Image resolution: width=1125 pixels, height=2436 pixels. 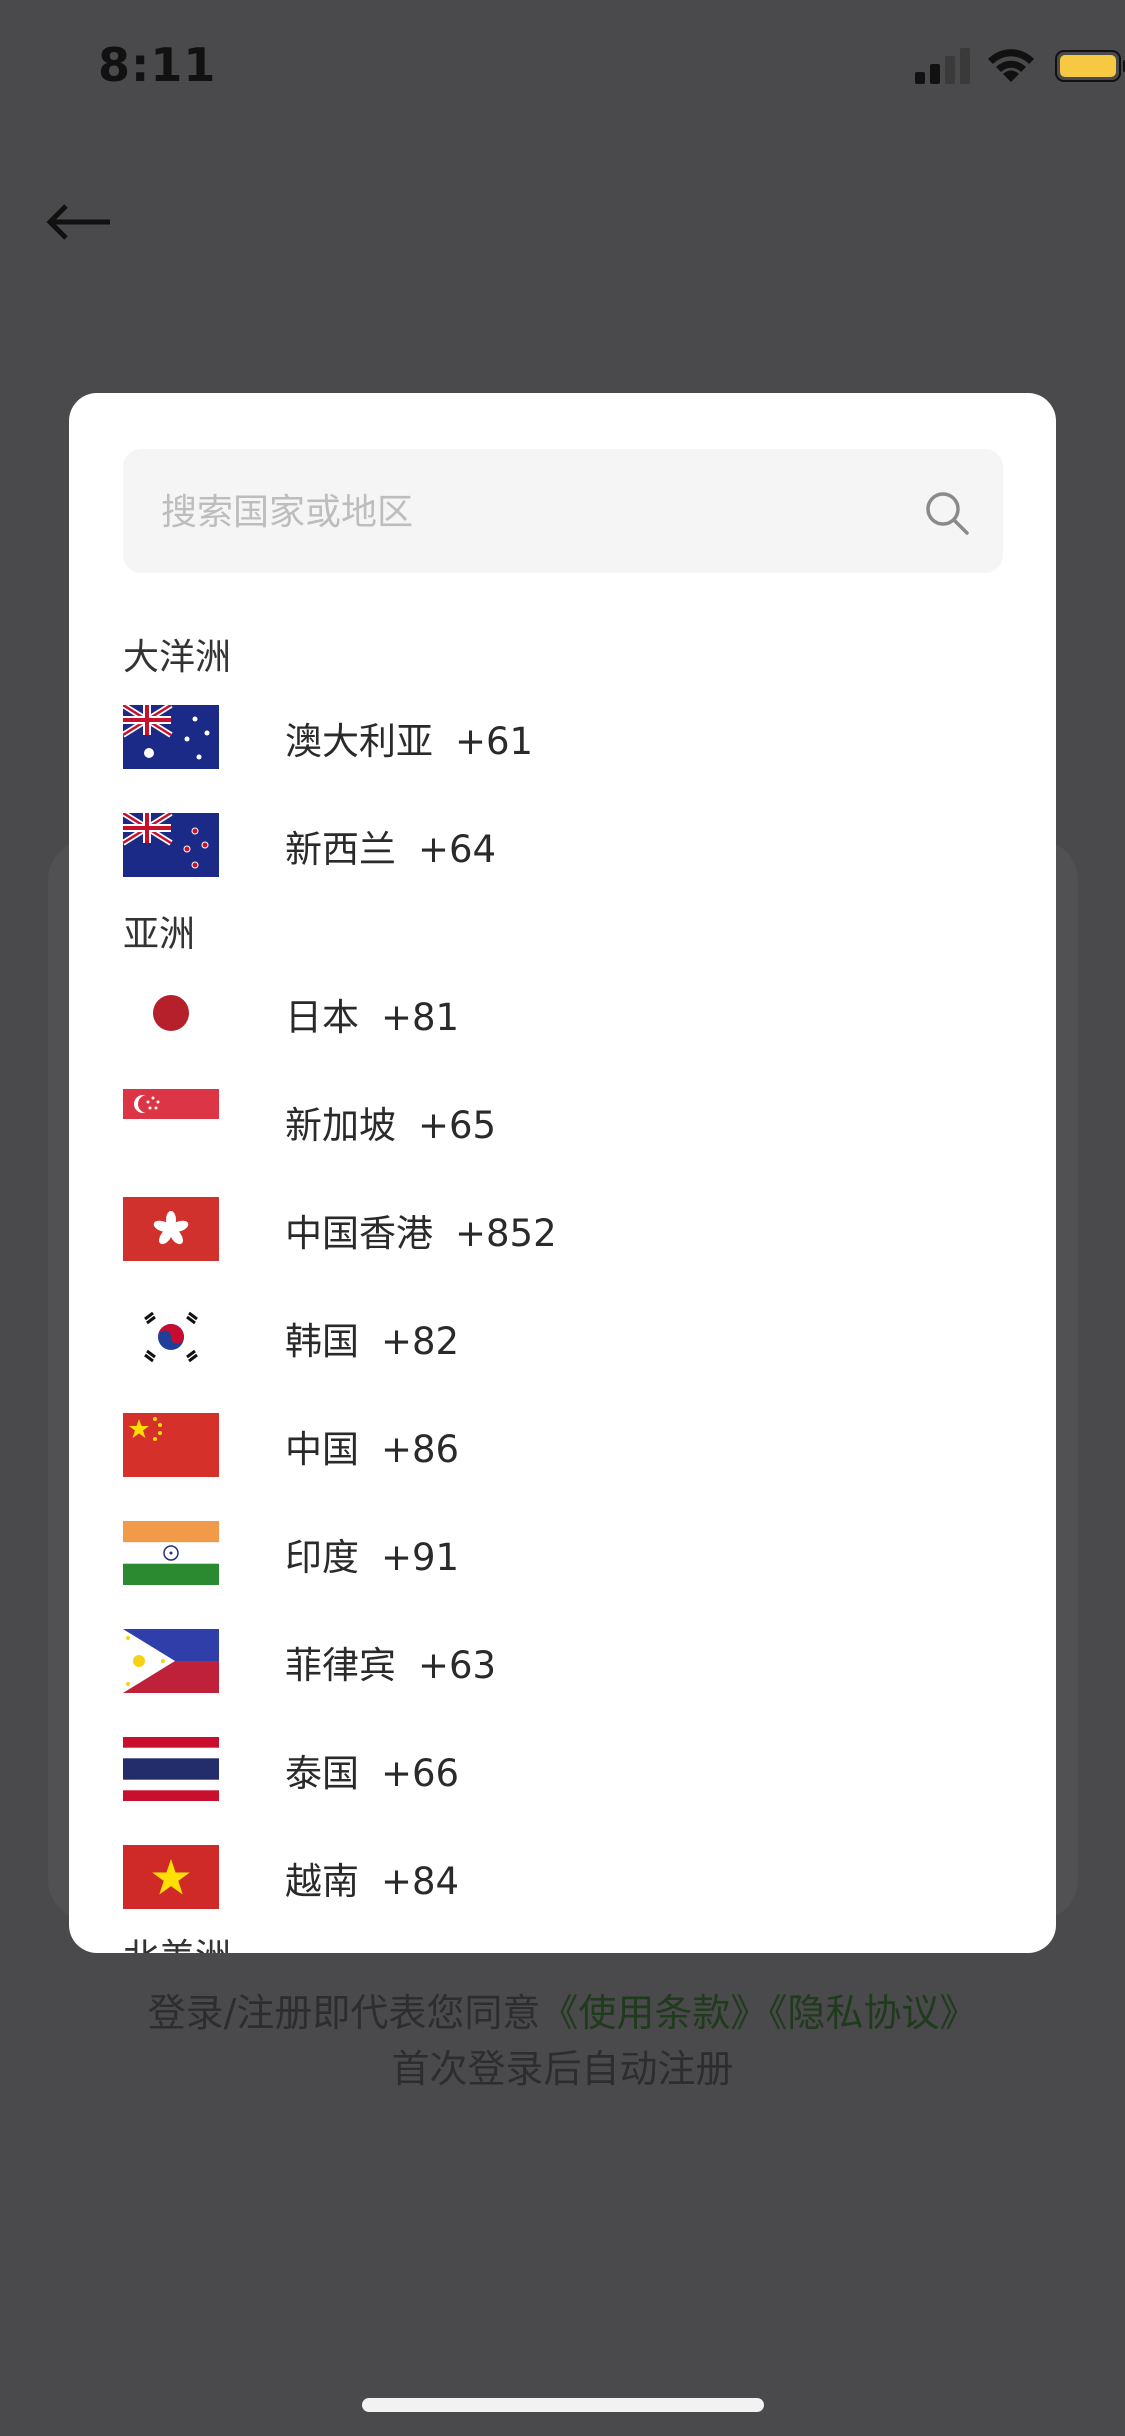 I want to click on terms-prefix: 登录/注册即代表您同意, so click(x=344, y=2013).